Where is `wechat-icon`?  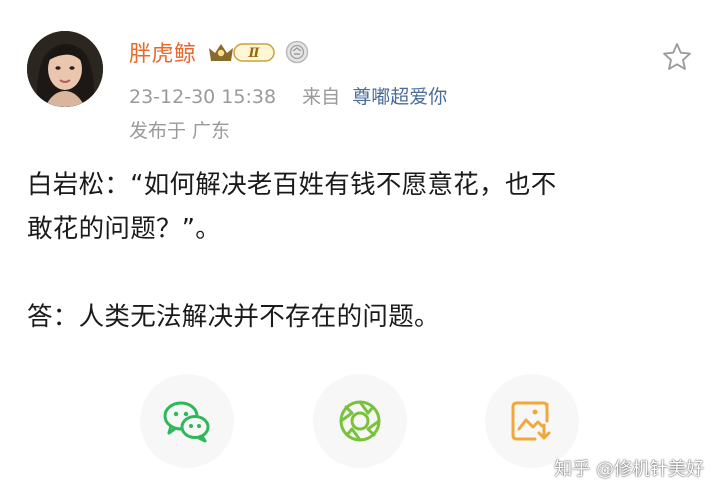 wechat-icon is located at coordinates (186, 422).